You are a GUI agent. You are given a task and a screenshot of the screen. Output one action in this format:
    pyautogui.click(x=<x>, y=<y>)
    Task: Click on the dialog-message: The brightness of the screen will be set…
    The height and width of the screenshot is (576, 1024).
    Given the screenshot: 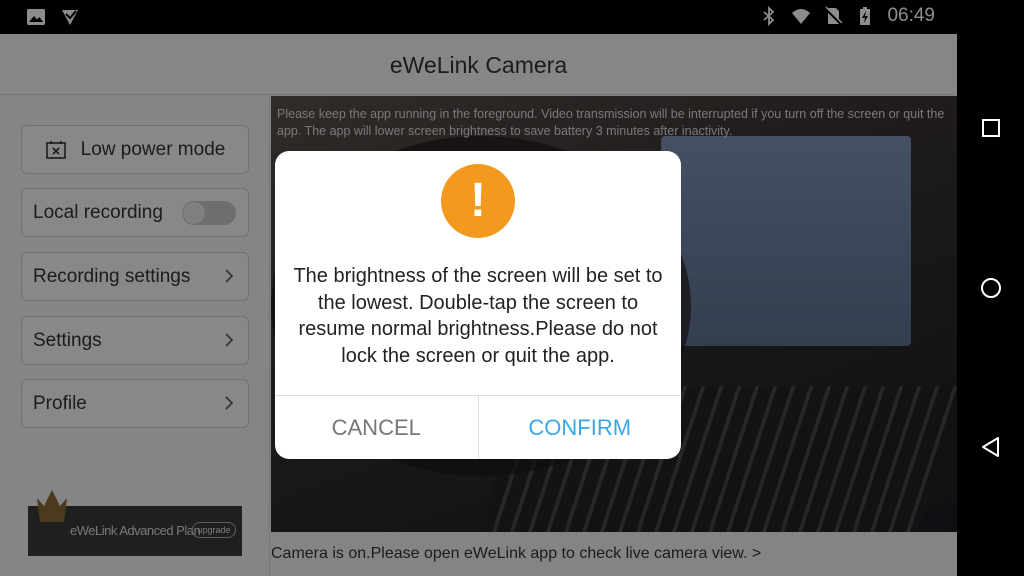 What is the action you would take?
    pyautogui.click(x=478, y=316)
    